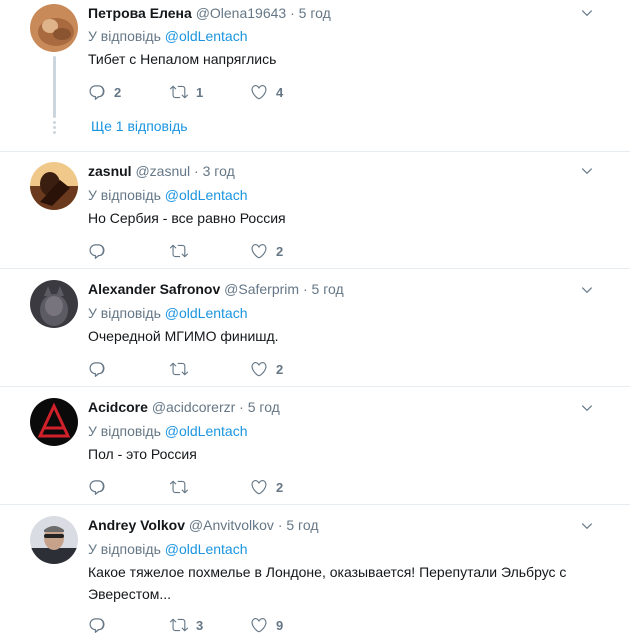 The image size is (630, 637). I want to click on retweet-count: 1, so click(200, 92).